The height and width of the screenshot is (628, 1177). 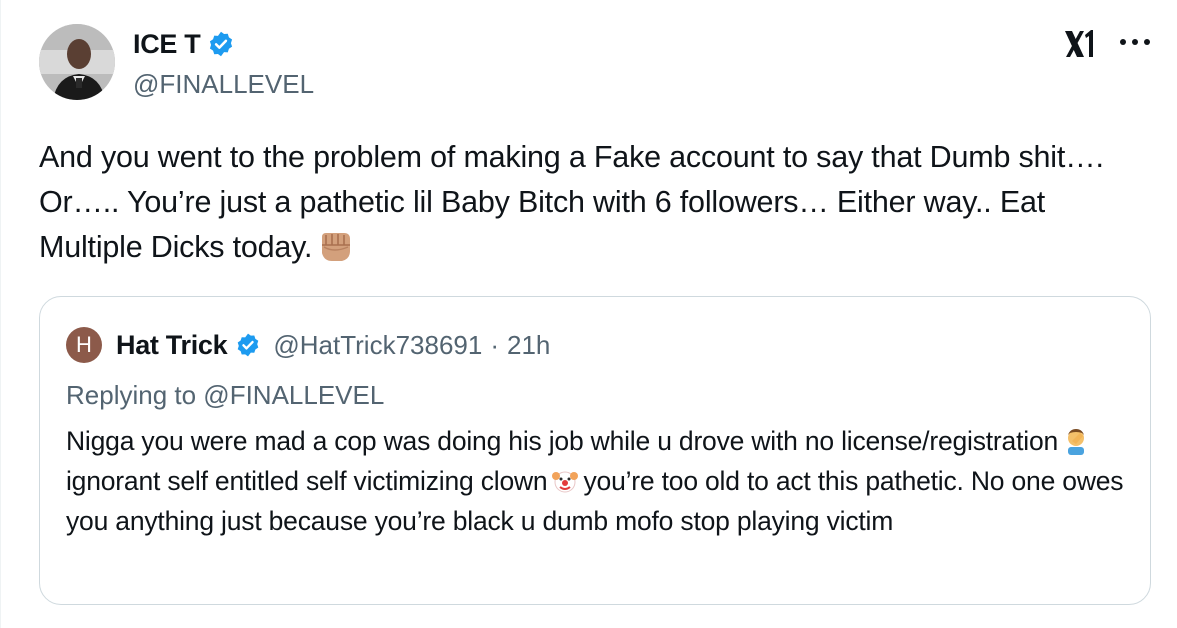 What do you see at coordinates (167, 44) in the screenshot?
I see `author-display-name: ICE T` at bounding box center [167, 44].